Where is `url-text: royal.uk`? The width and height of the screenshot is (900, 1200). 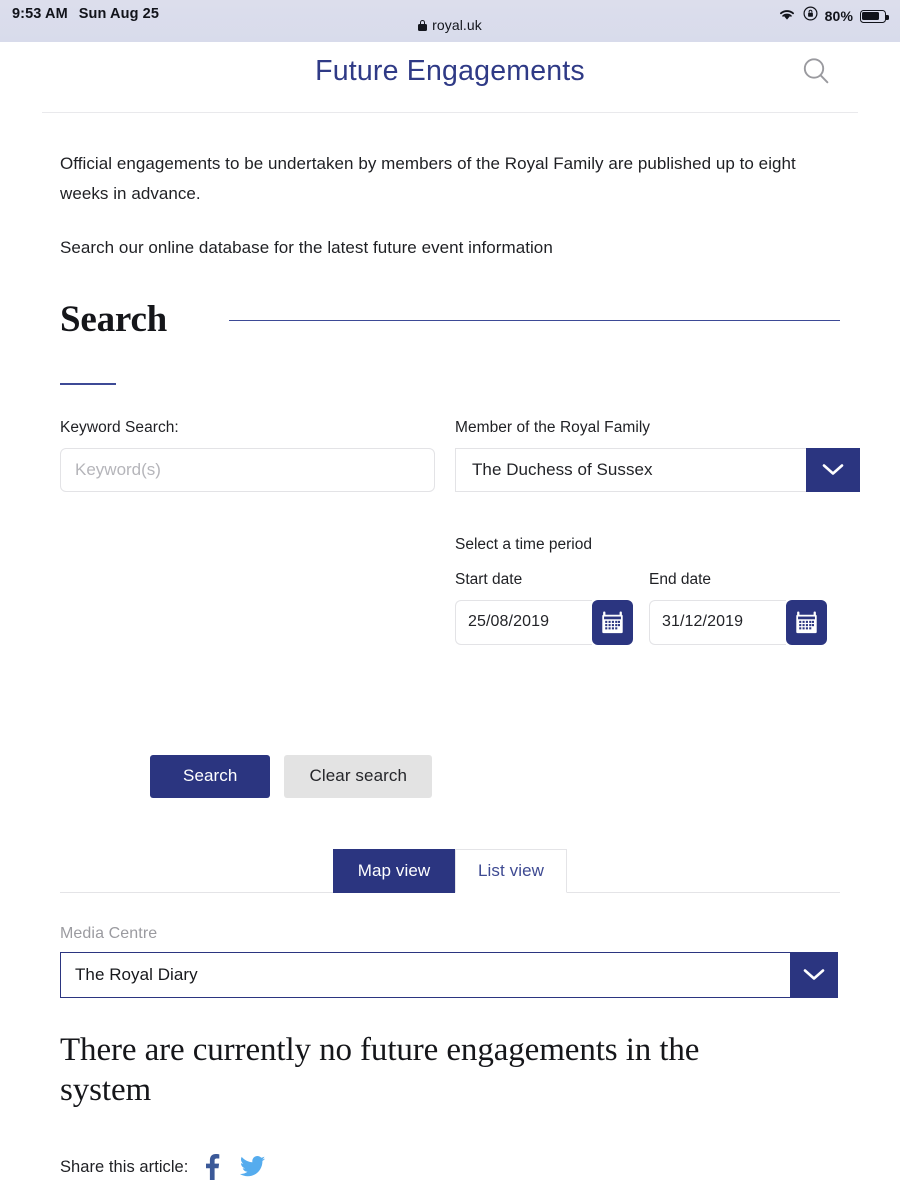 url-text: royal.uk is located at coordinates (457, 25).